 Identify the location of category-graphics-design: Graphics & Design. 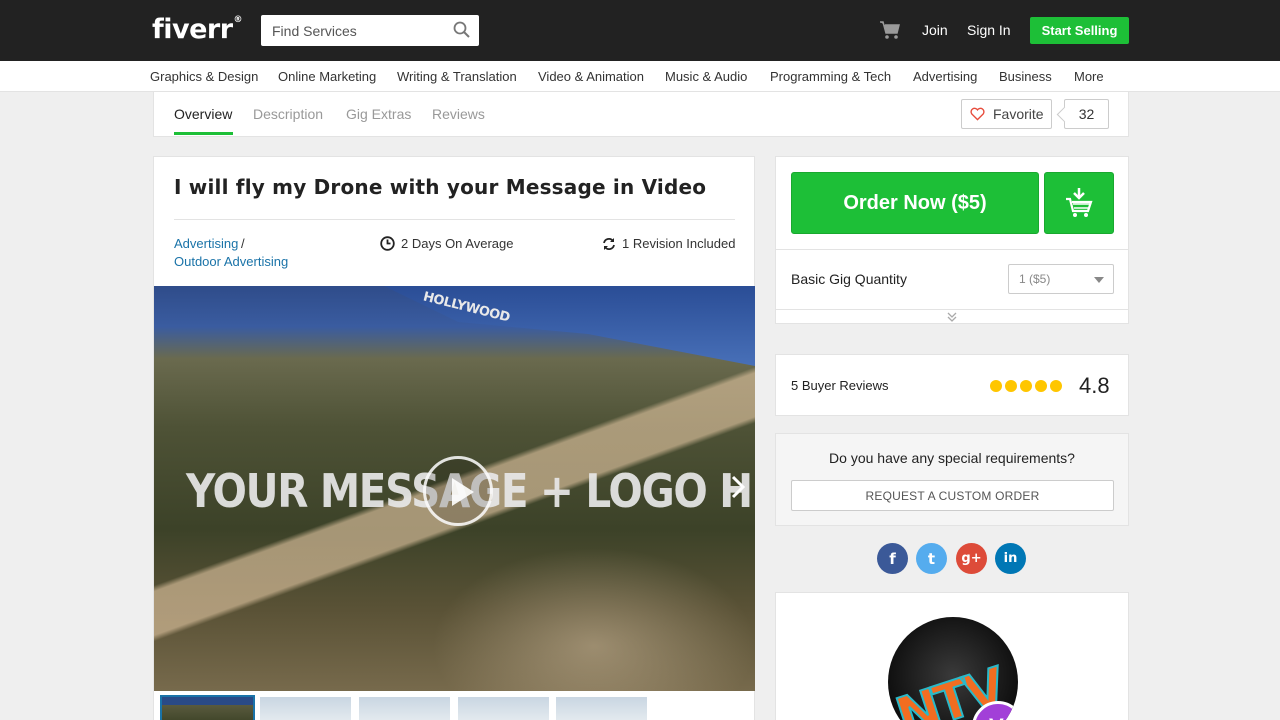
(204, 76).